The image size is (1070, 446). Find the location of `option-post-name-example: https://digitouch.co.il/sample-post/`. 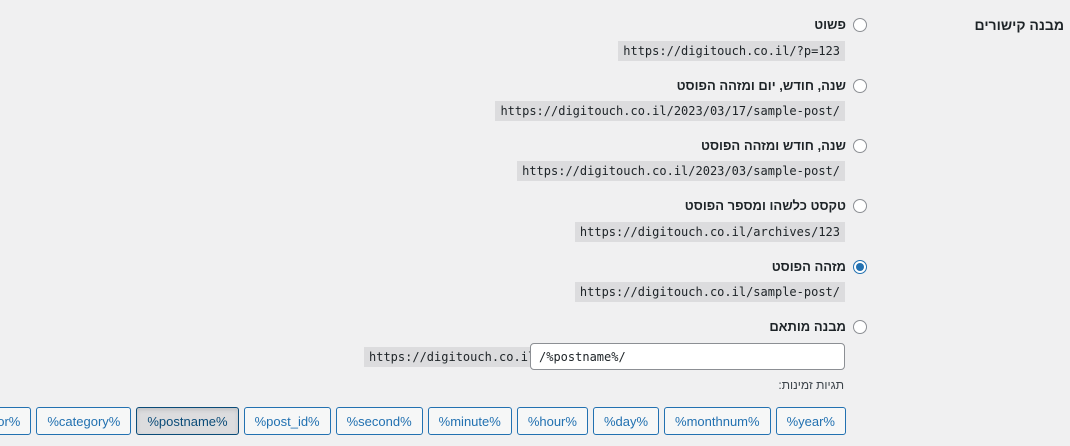

option-post-name-example: https://digitouch.co.il/sample-post/ is located at coordinates (709, 292).